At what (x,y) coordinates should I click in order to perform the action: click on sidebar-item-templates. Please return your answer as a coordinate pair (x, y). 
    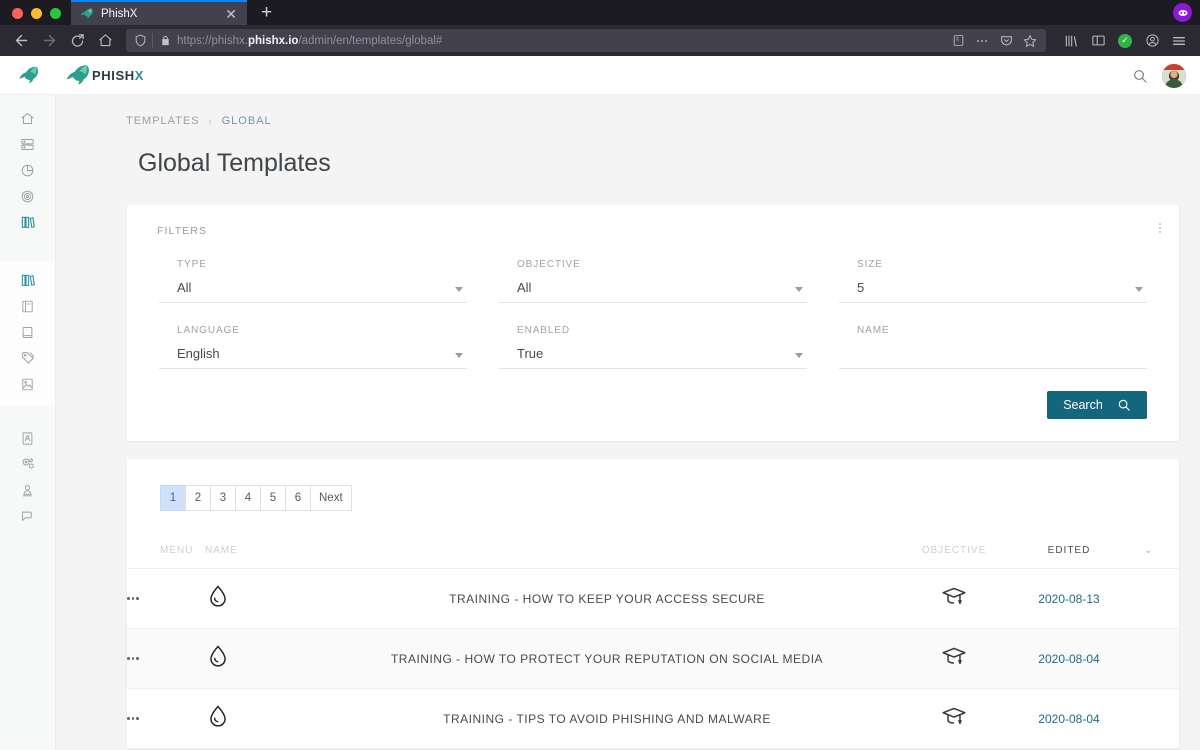
    Looking at the image, I should click on (27, 222).